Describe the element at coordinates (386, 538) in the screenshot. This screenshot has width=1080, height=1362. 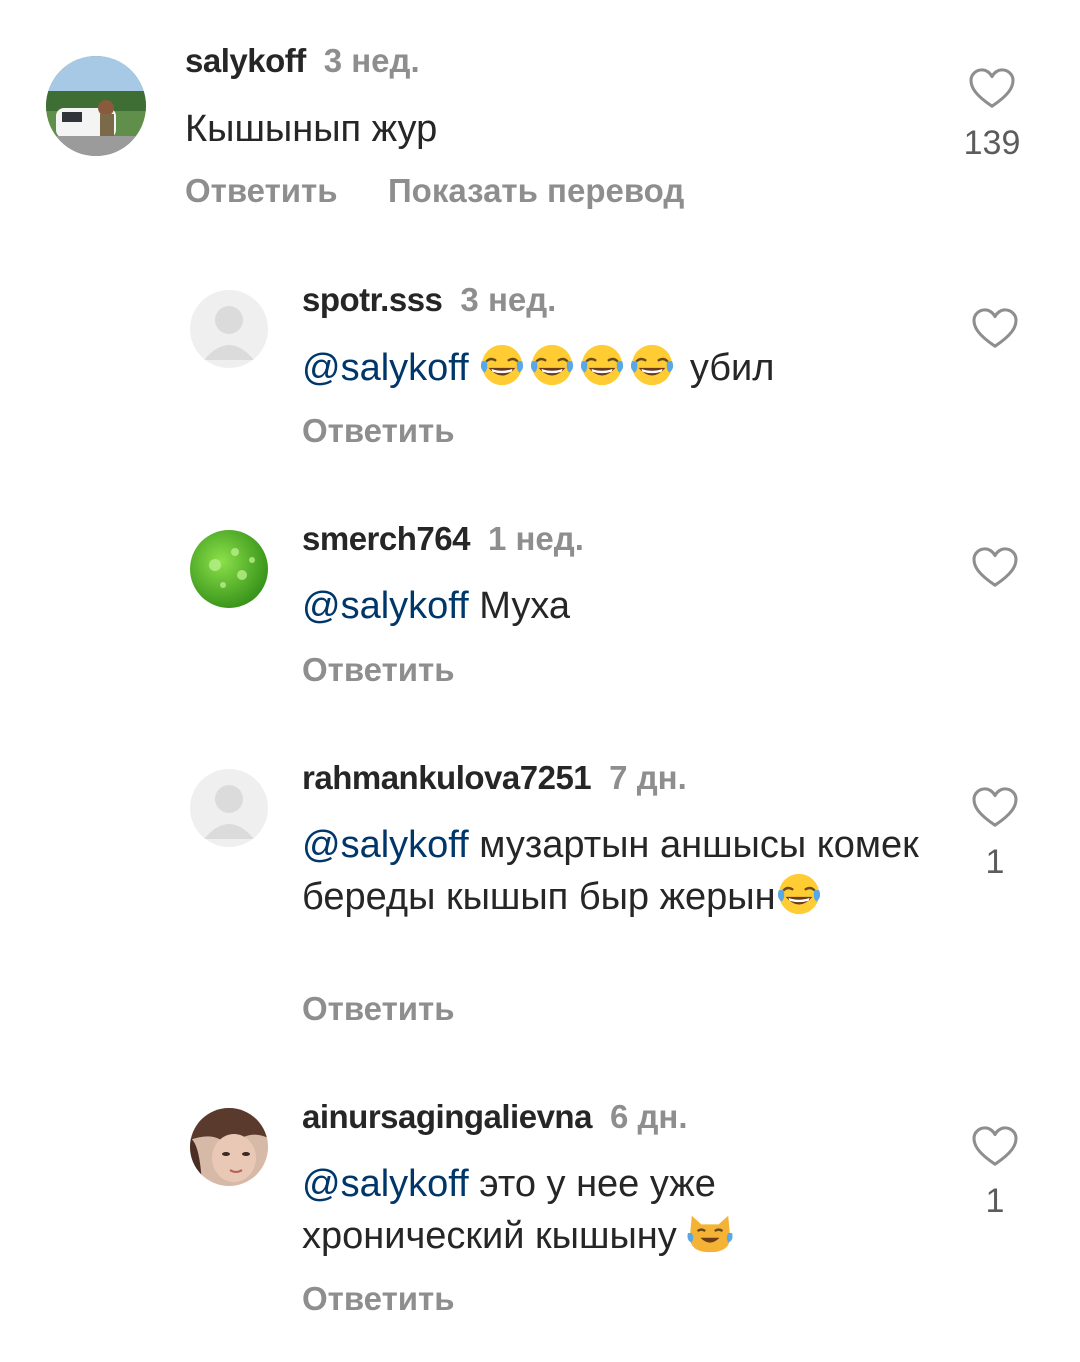
I see `username: smerch764` at that location.